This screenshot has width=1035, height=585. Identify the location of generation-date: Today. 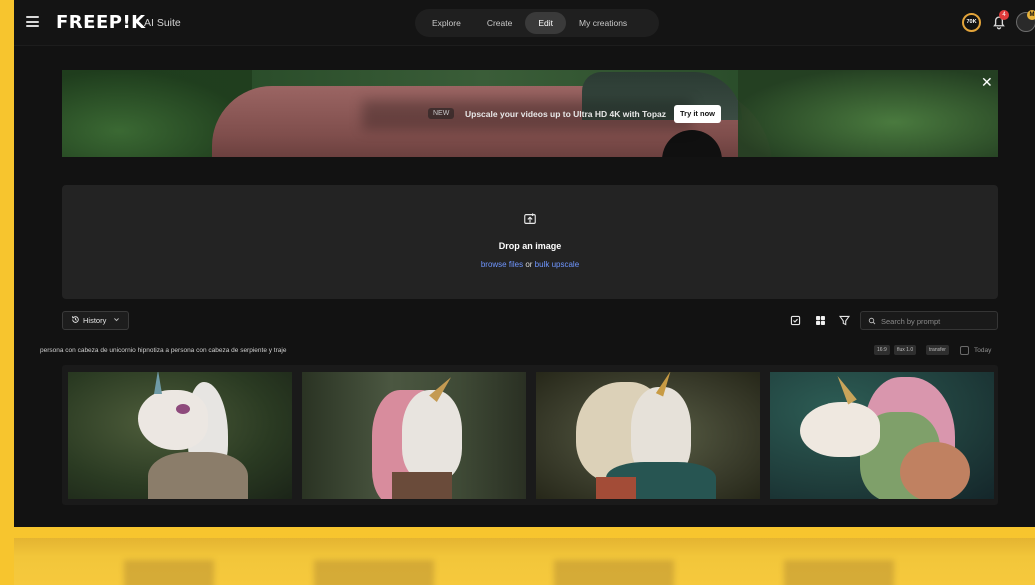
(983, 350).